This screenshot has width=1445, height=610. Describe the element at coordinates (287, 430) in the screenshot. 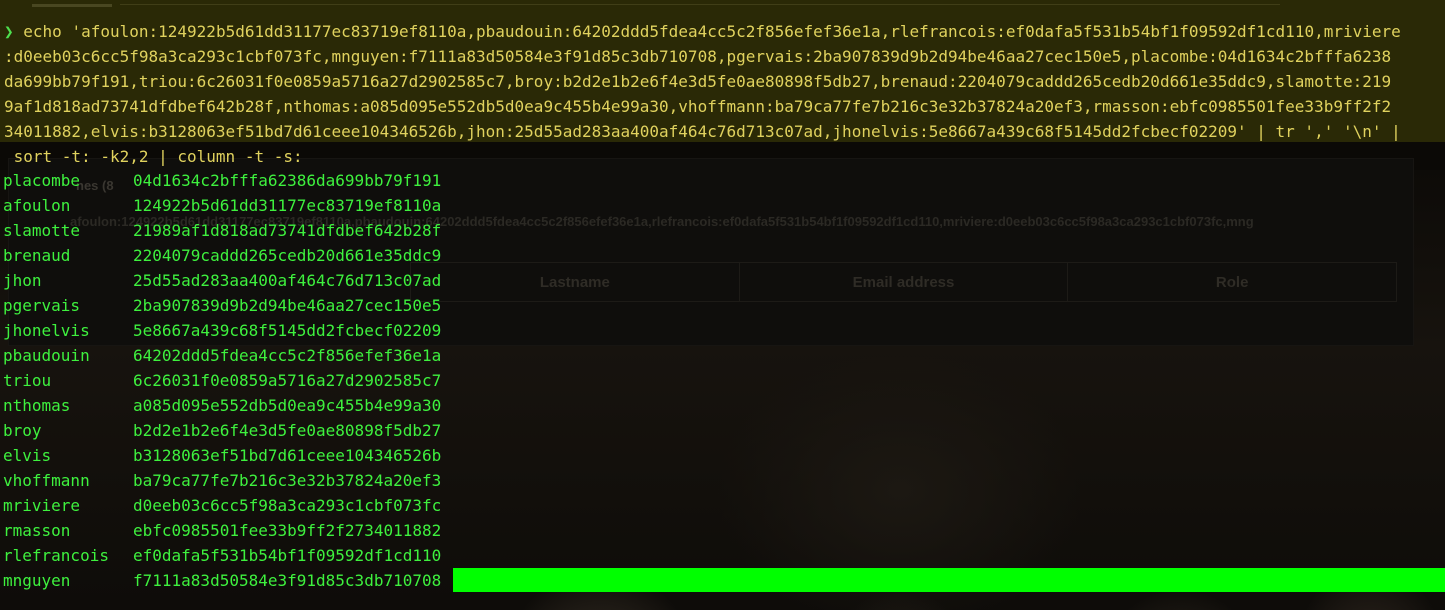

I see `password-hash: b2d2e1b2e6f4e3d5fe0ae80898f5db27` at that location.